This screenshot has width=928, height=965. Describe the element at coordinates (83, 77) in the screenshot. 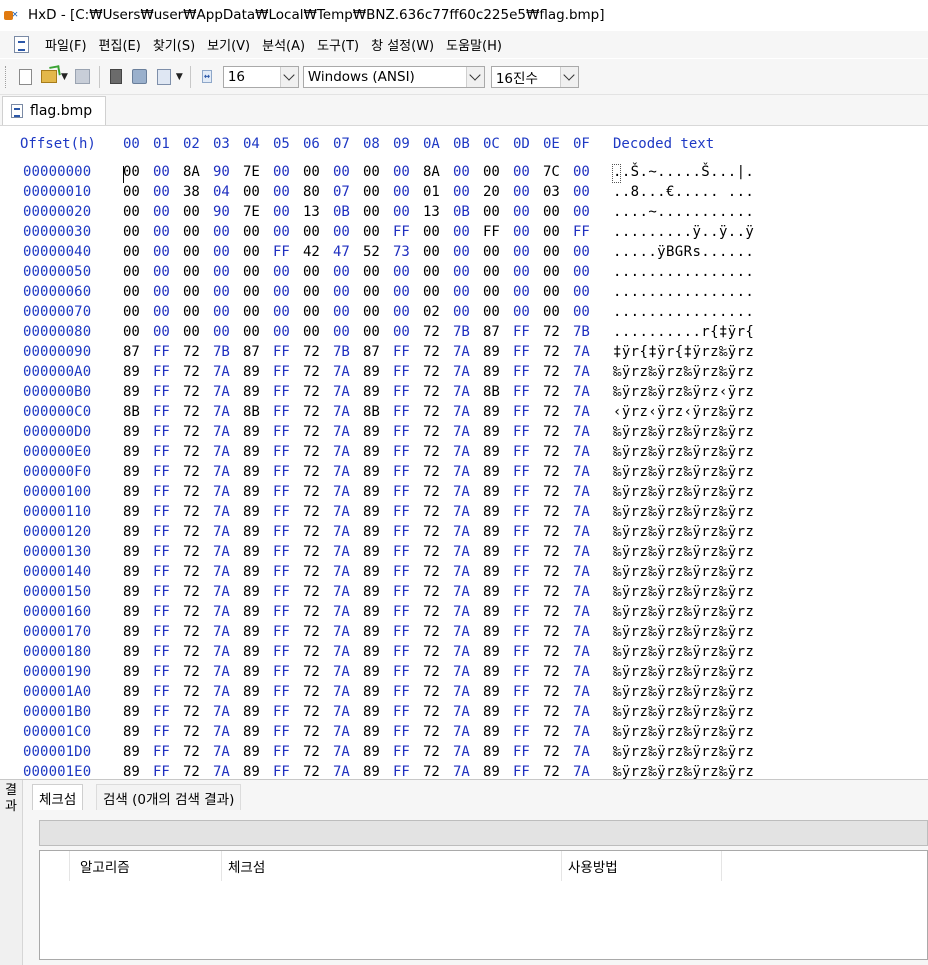

I see `save-button` at that location.